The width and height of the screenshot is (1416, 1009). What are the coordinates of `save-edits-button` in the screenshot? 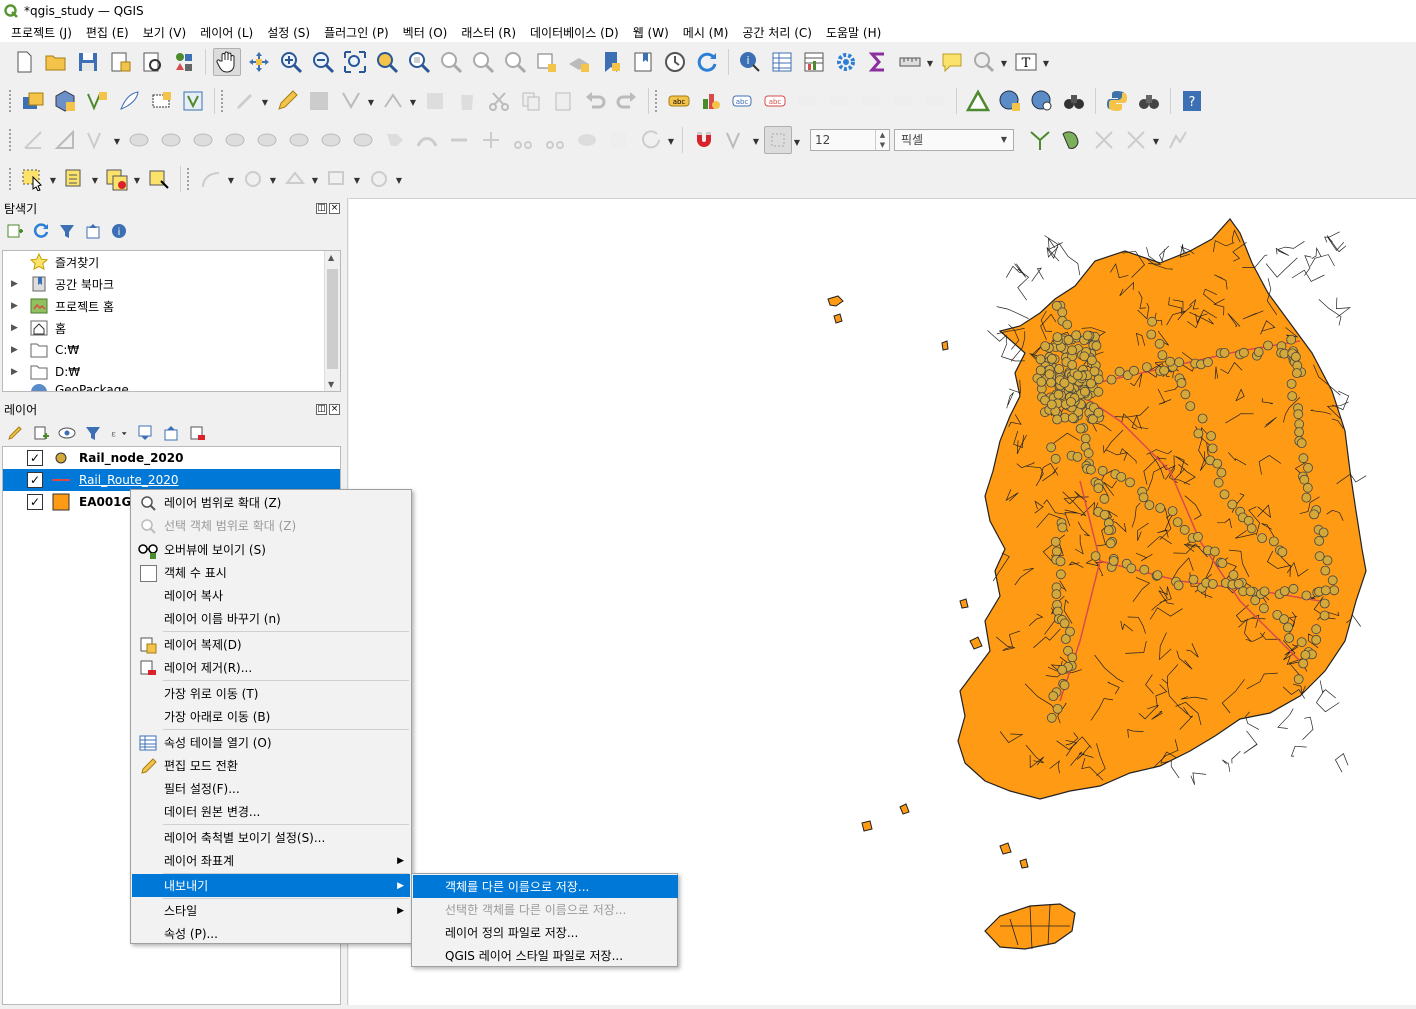 It's located at (319, 101).